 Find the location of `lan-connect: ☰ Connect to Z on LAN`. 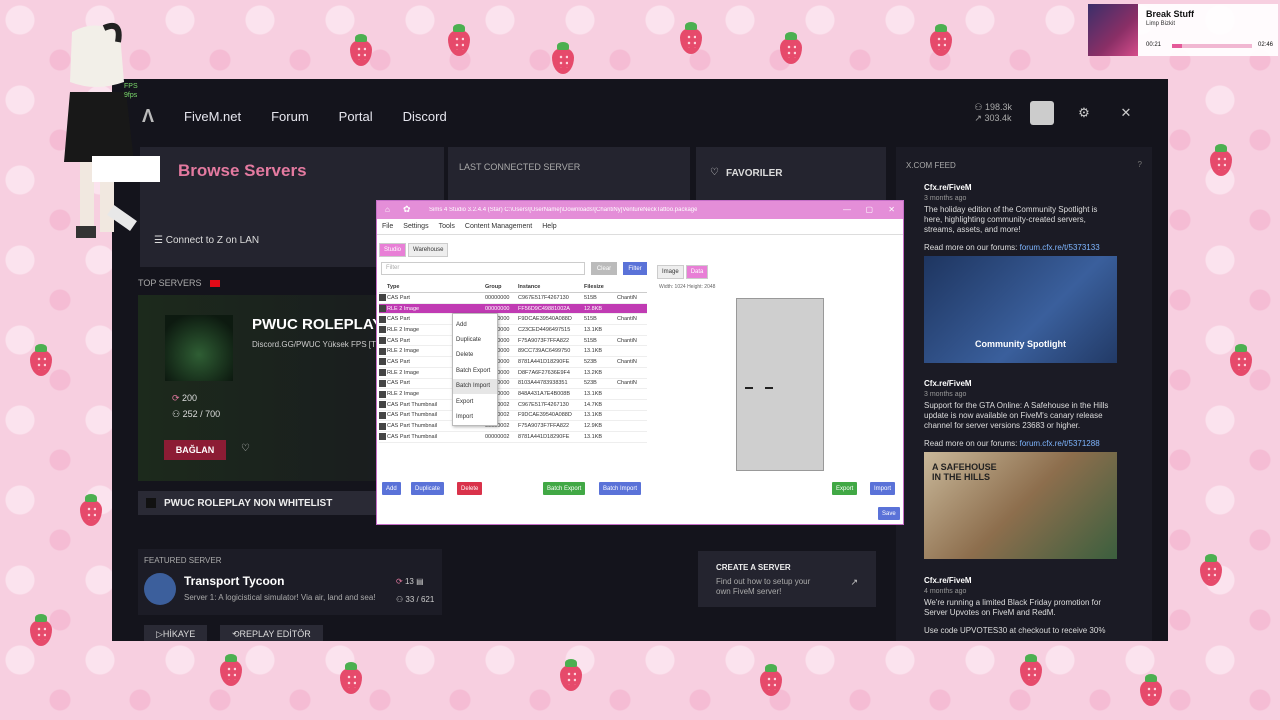

lan-connect: ☰ Connect to Z on LAN is located at coordinates (206, 240).